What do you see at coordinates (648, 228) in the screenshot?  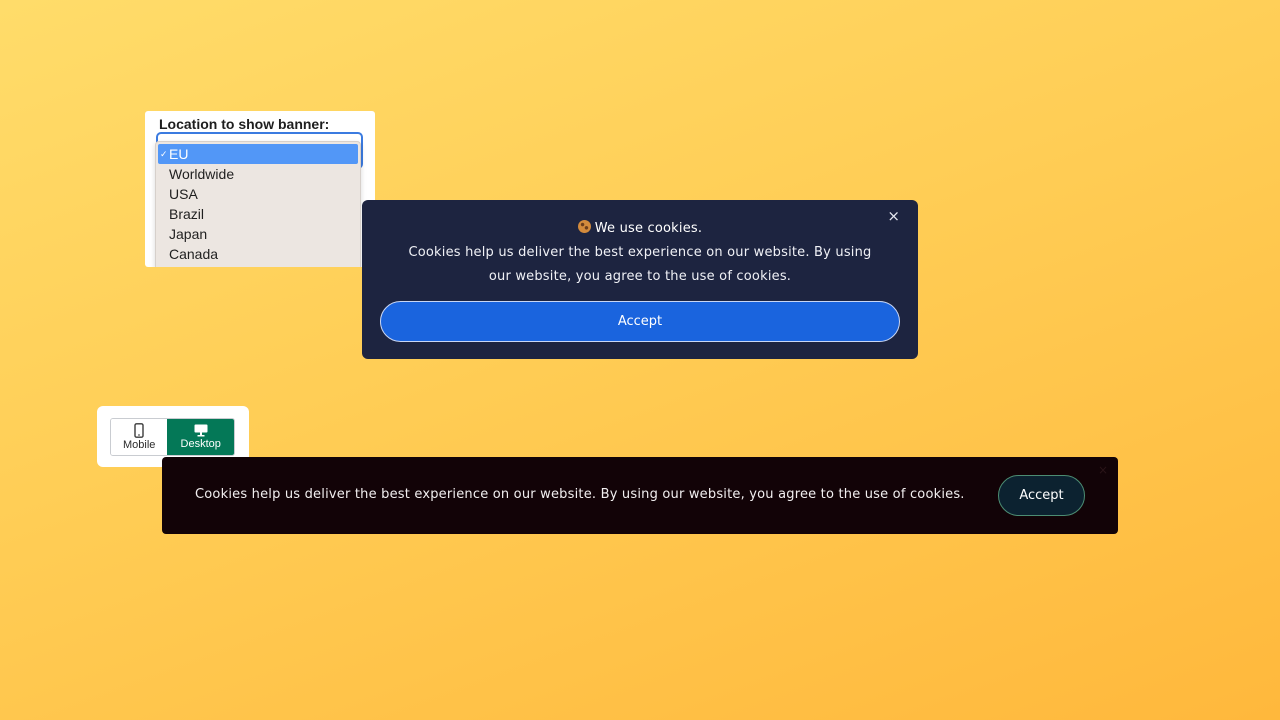 I see `banner-title-text: We use cookies.` at bounding box center [648, 228].